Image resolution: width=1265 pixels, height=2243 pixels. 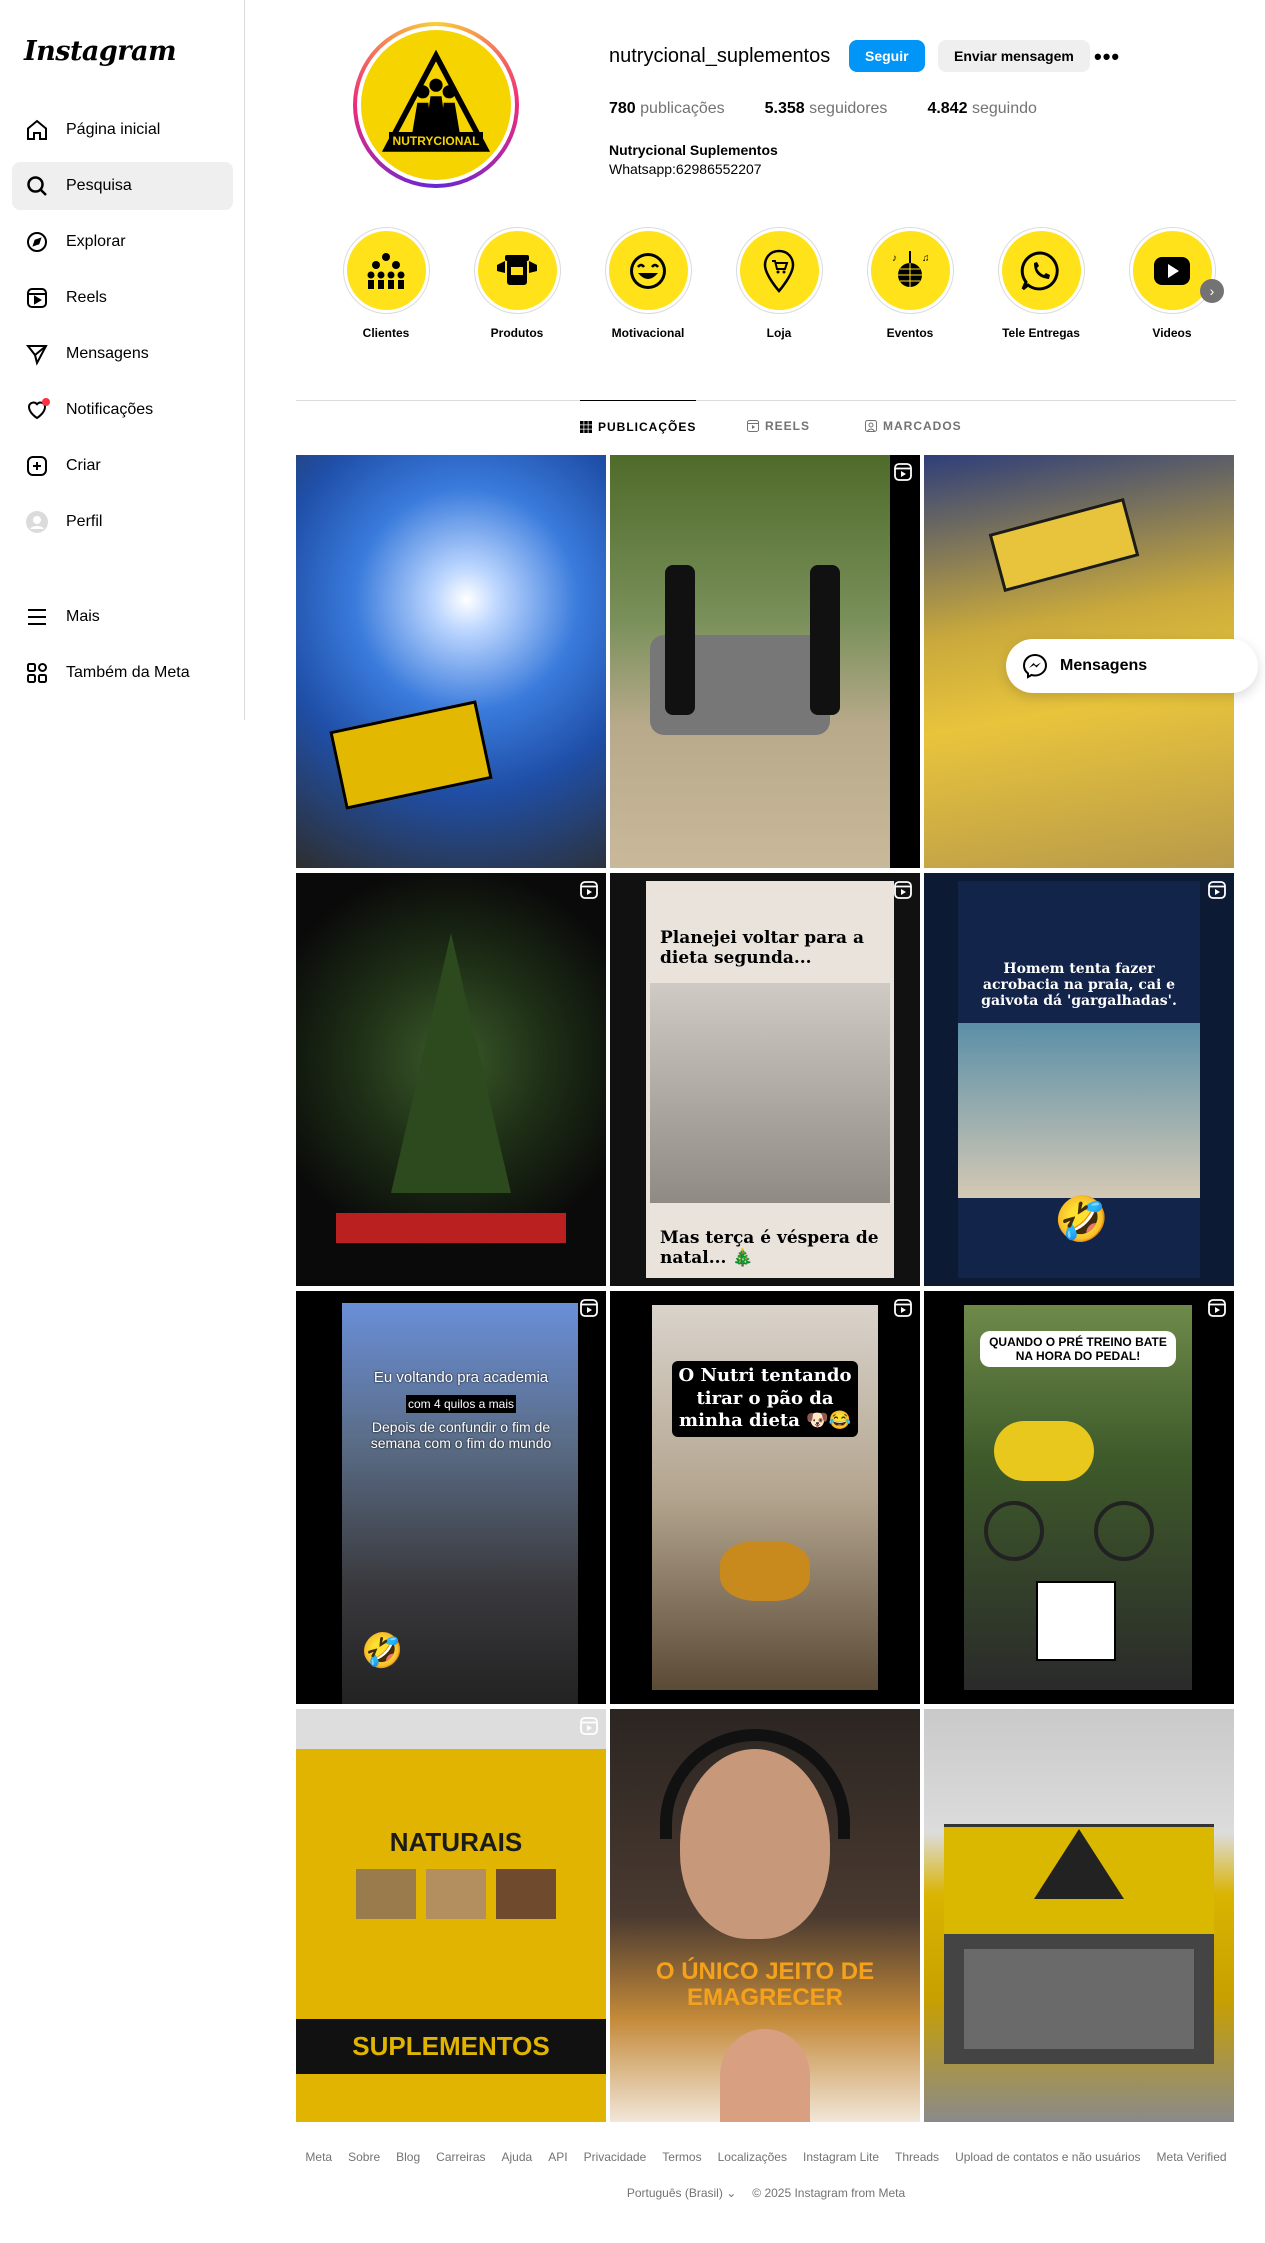 I want to click on sidebar-item-notifications: Notificações, so click(x=122, y=410).